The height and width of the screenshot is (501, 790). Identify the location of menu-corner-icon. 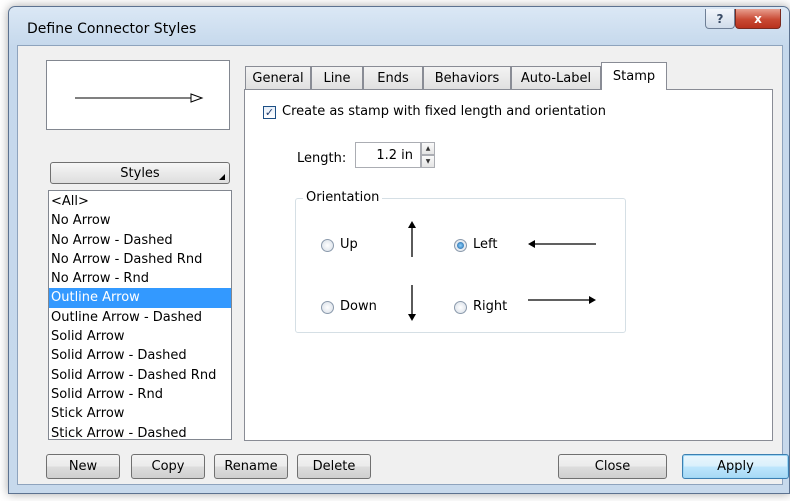
(222, 177).